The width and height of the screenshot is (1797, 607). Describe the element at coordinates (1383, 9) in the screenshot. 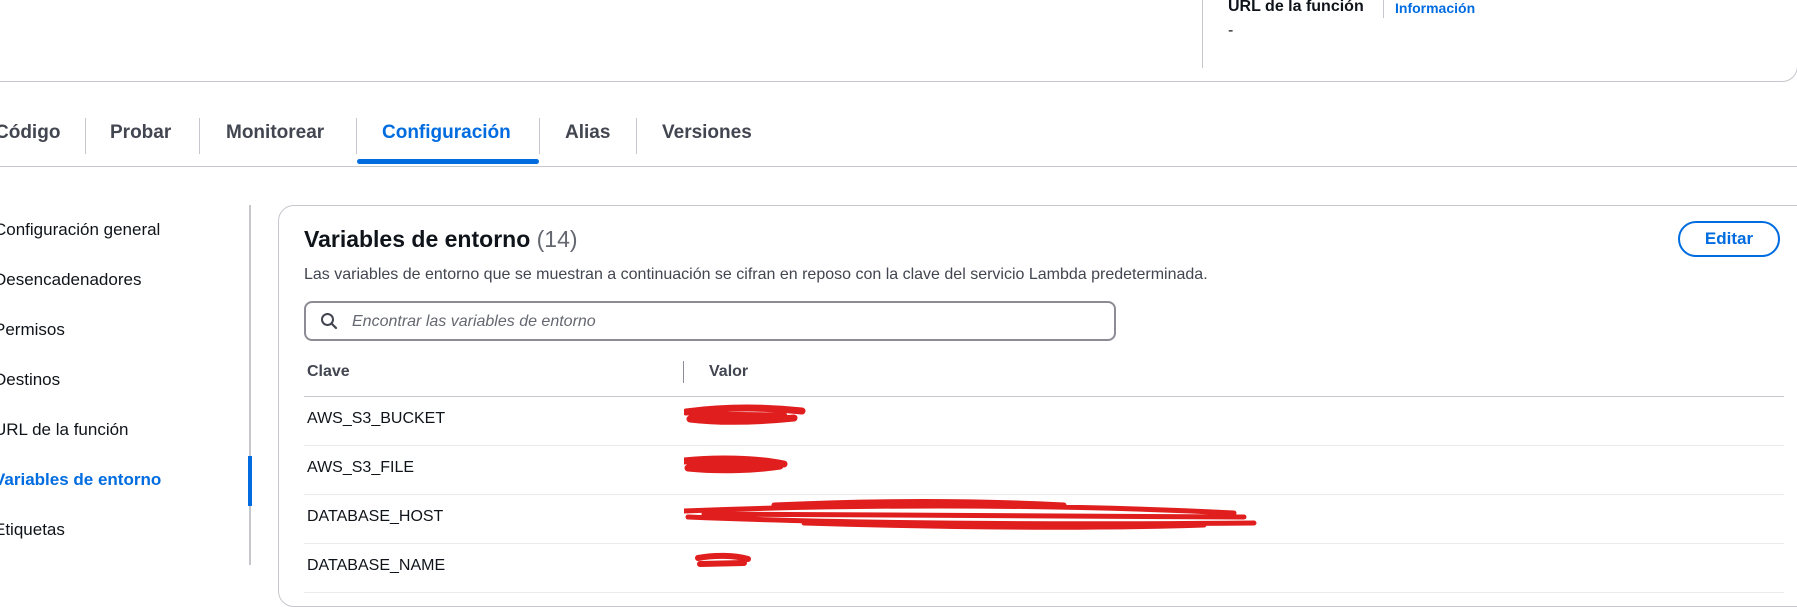

I see `label-separator` at that location.